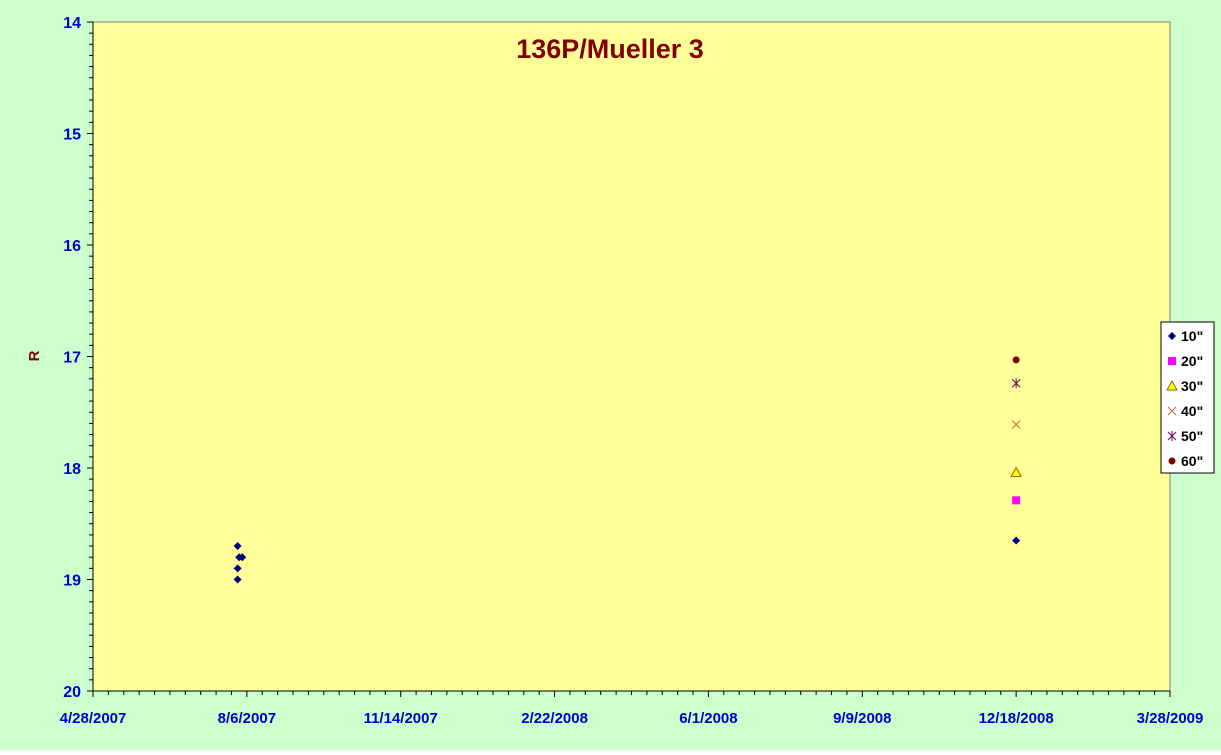 Image resolution: width=1221 pixels, height=755 pixels. I want to click on x-tick-label: 6/1/2008, so click(708, 718).